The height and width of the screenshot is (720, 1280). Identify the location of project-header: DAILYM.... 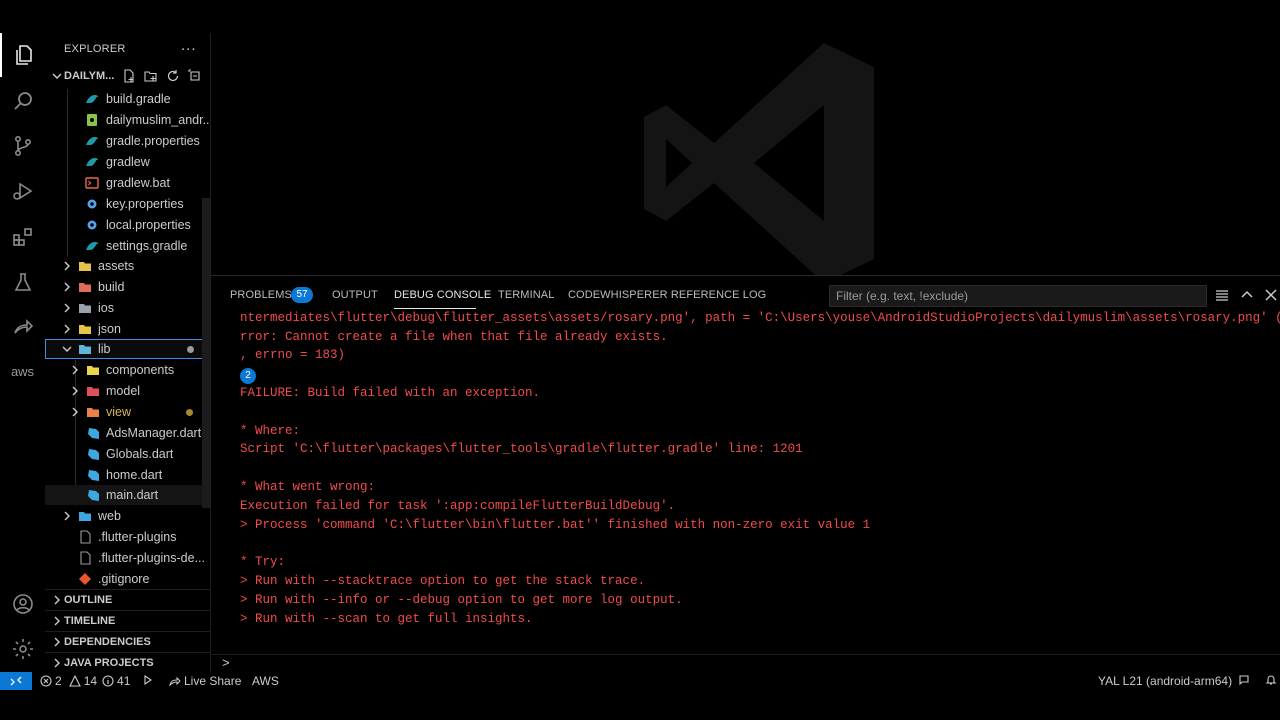
(127, 77).